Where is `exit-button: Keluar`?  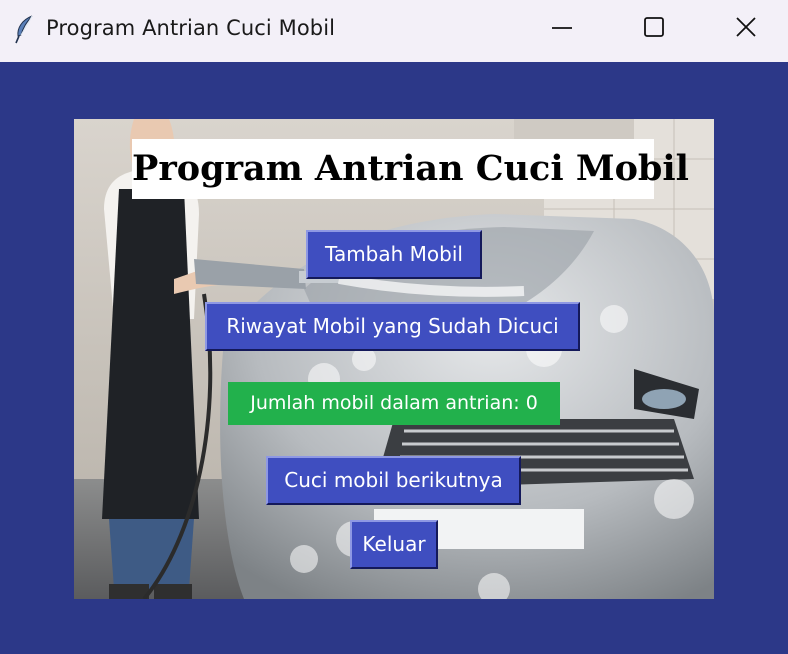 exit-button: Keluar is located at coordinates (394, 544).